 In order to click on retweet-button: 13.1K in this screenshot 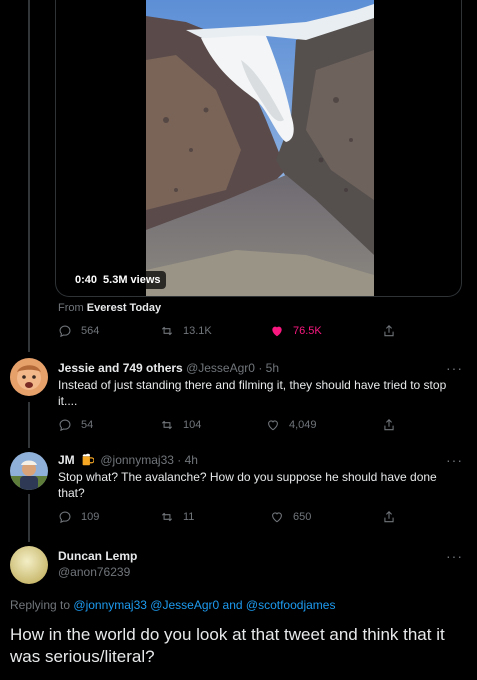, I will do `click(186, 331)`.